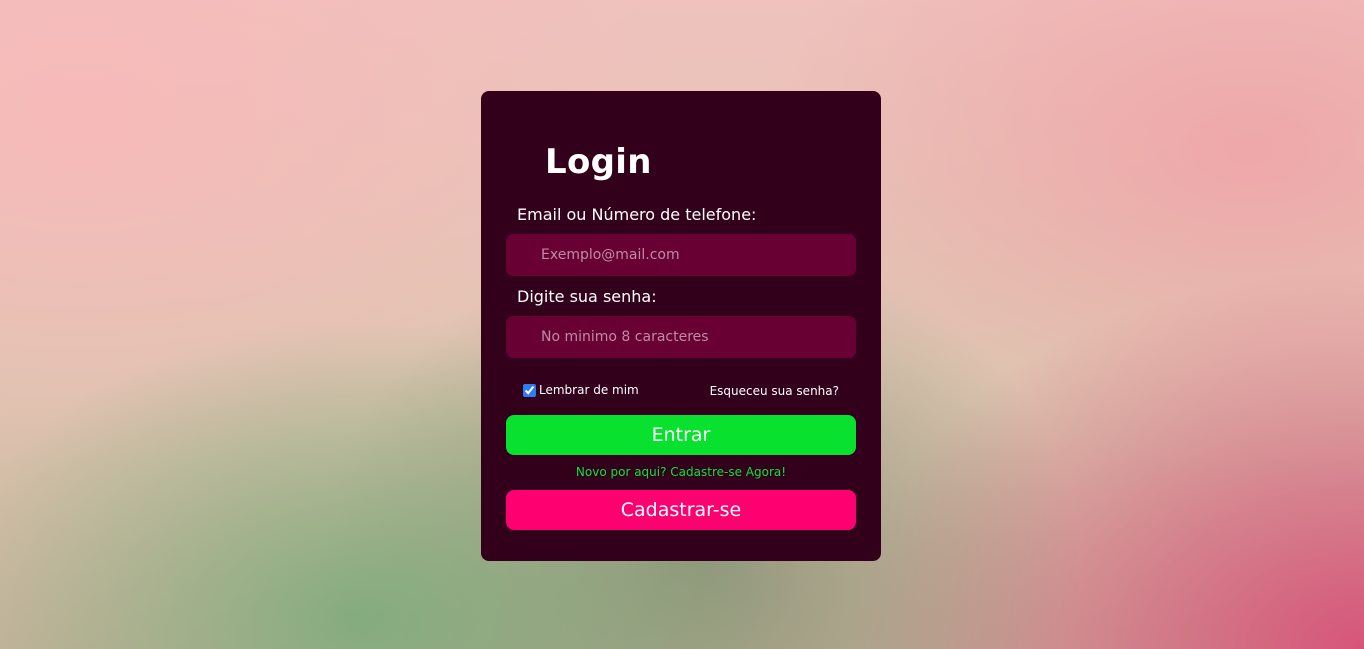 This screenshot has height=649, width=1364. Describe the element at coordinates (681, 472) in the screenshot. I see `signup-link: Novo por aqui? Cadastre-se Agora!` at that location.